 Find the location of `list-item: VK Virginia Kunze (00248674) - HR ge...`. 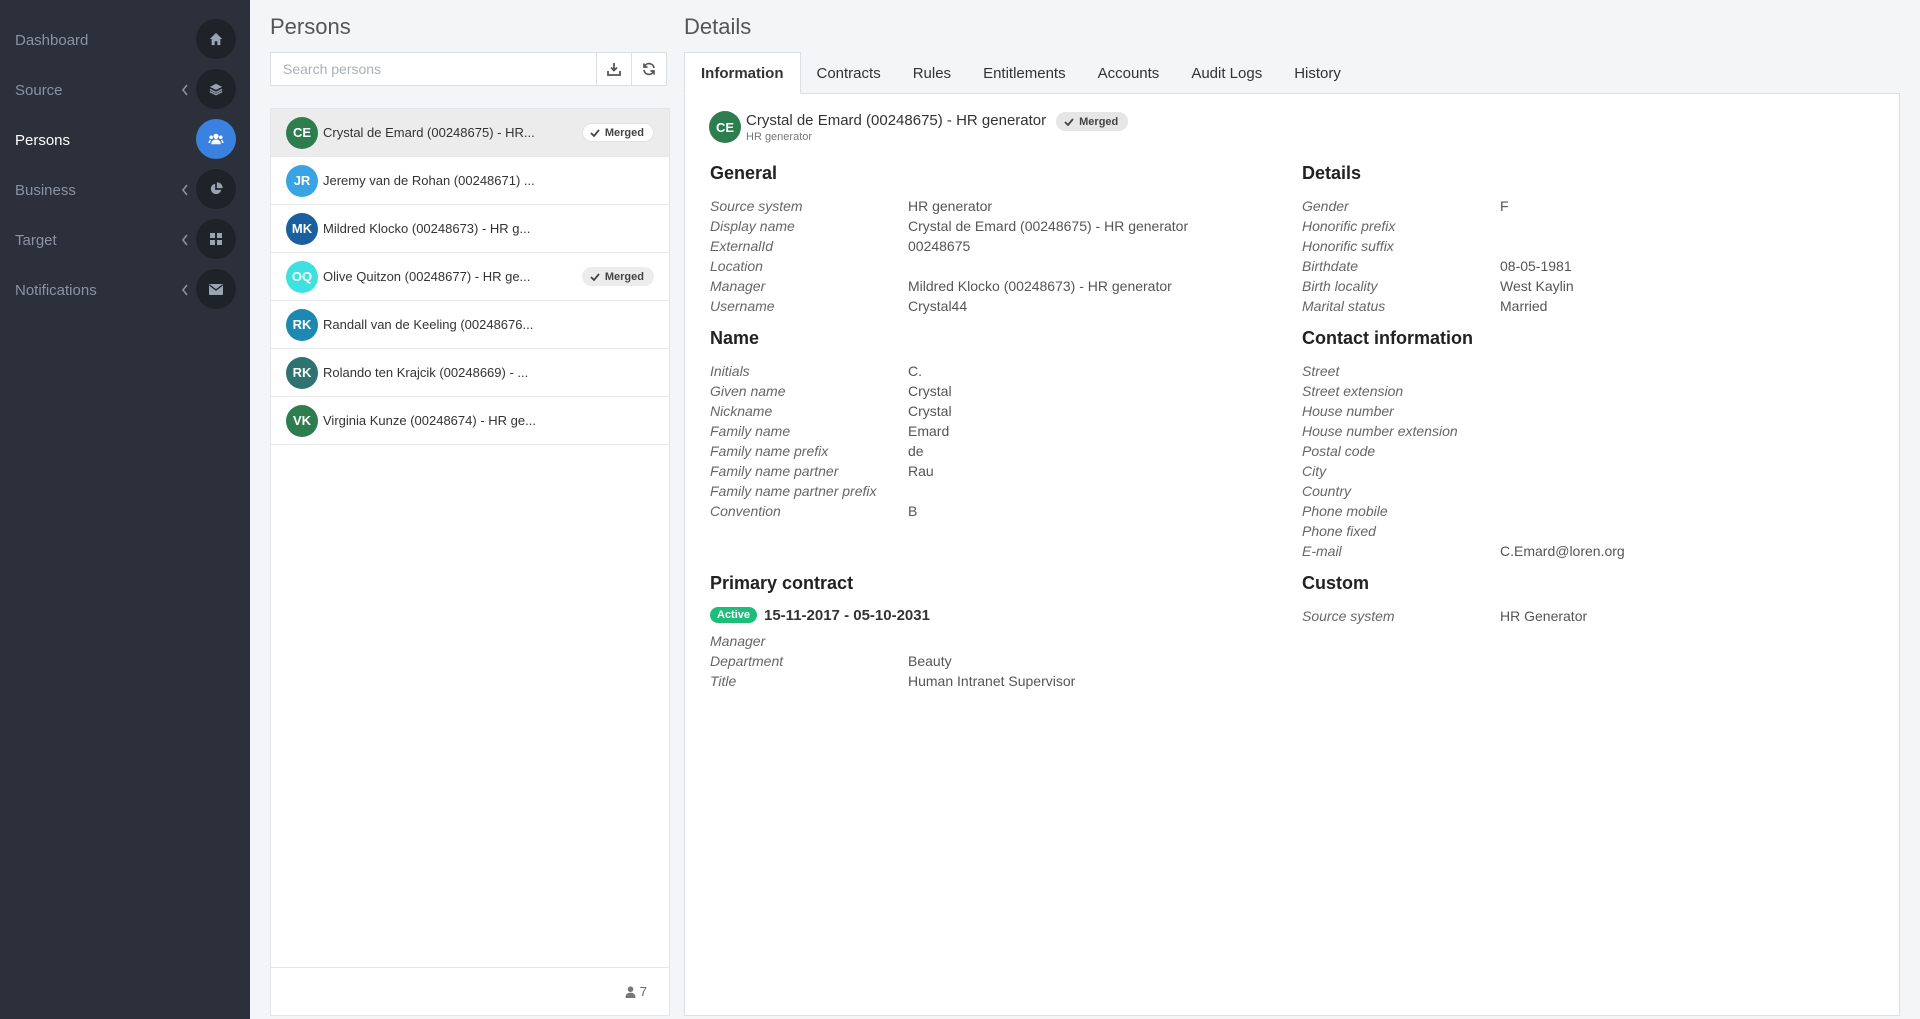

list-item: VK Virginia Kunze (00248674) - HR ge... is located at coordinates (470, 421).